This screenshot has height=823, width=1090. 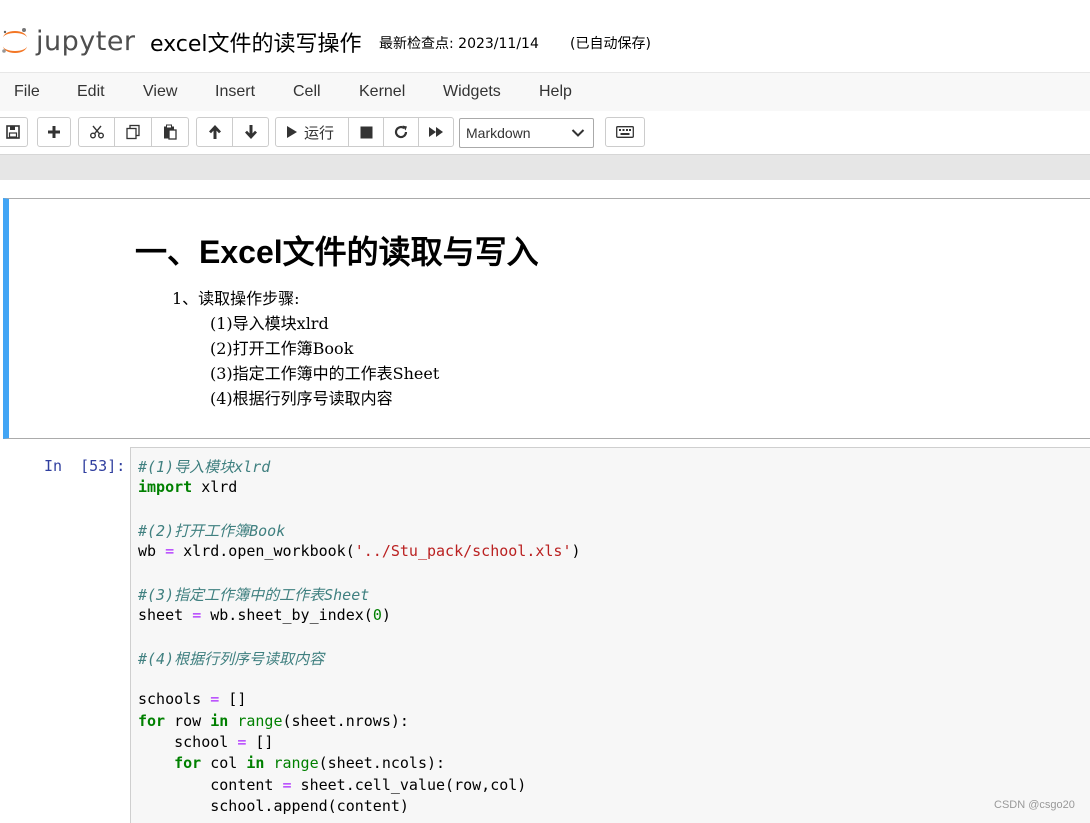 I want to click on markdown-line: (1)导入模块xlrd, so click(x=269, y=323).